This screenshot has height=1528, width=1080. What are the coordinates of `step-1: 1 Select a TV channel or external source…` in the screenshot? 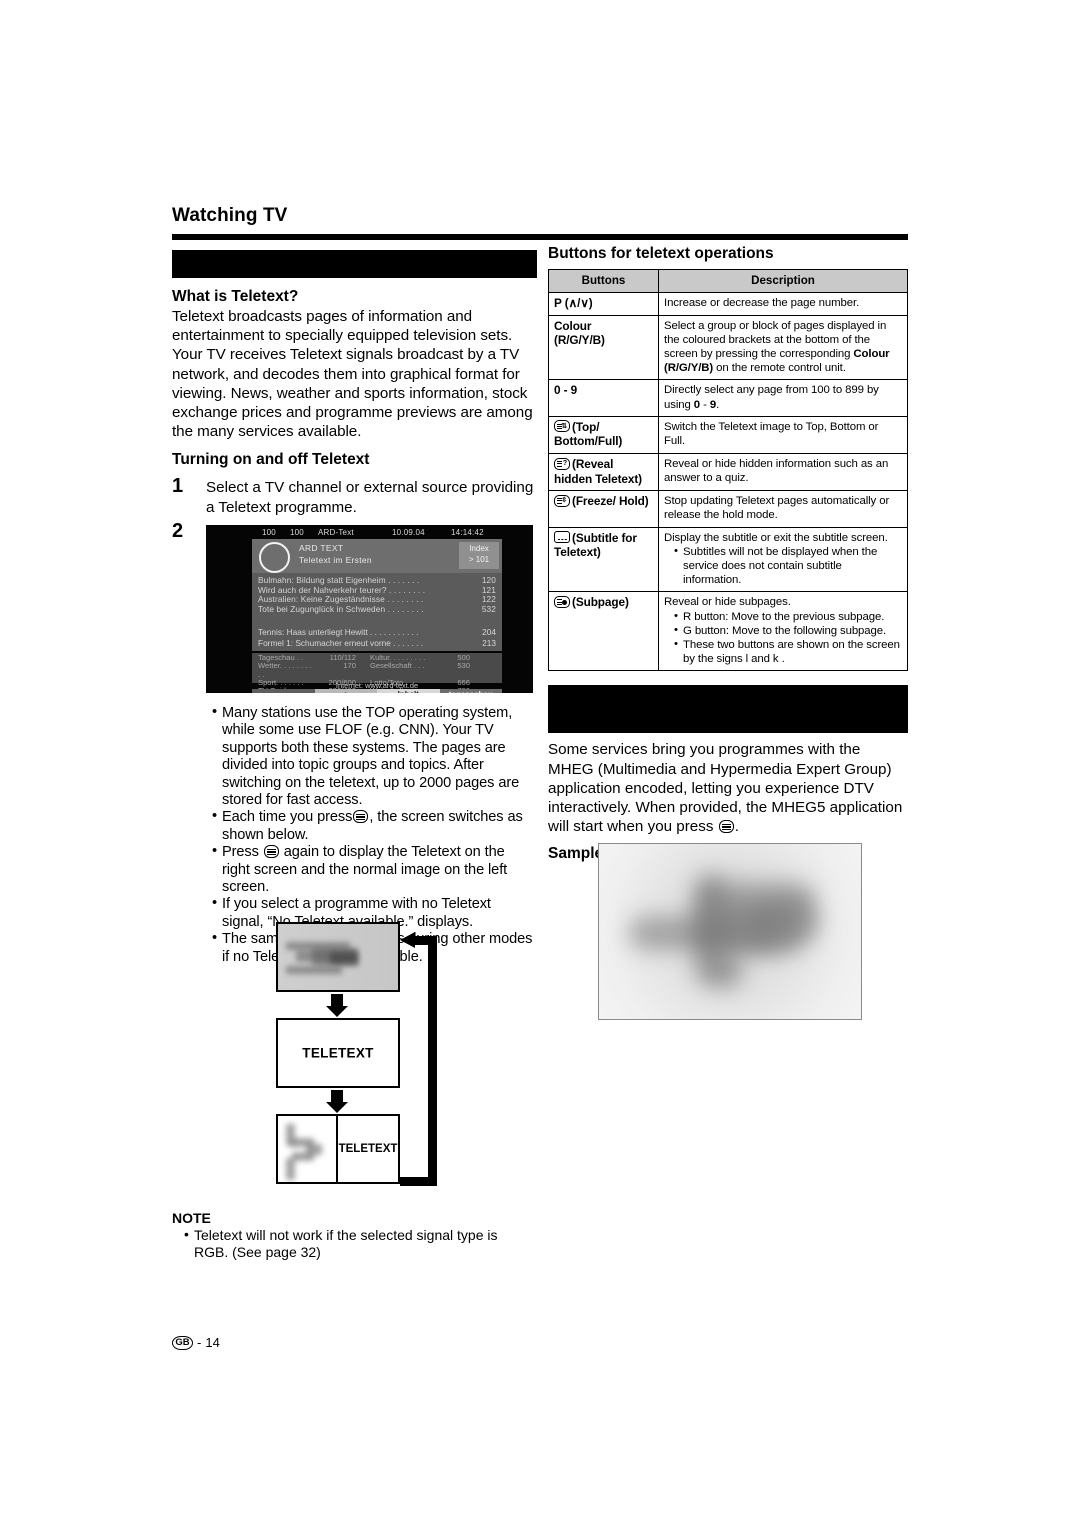 It's located at (354, 496).